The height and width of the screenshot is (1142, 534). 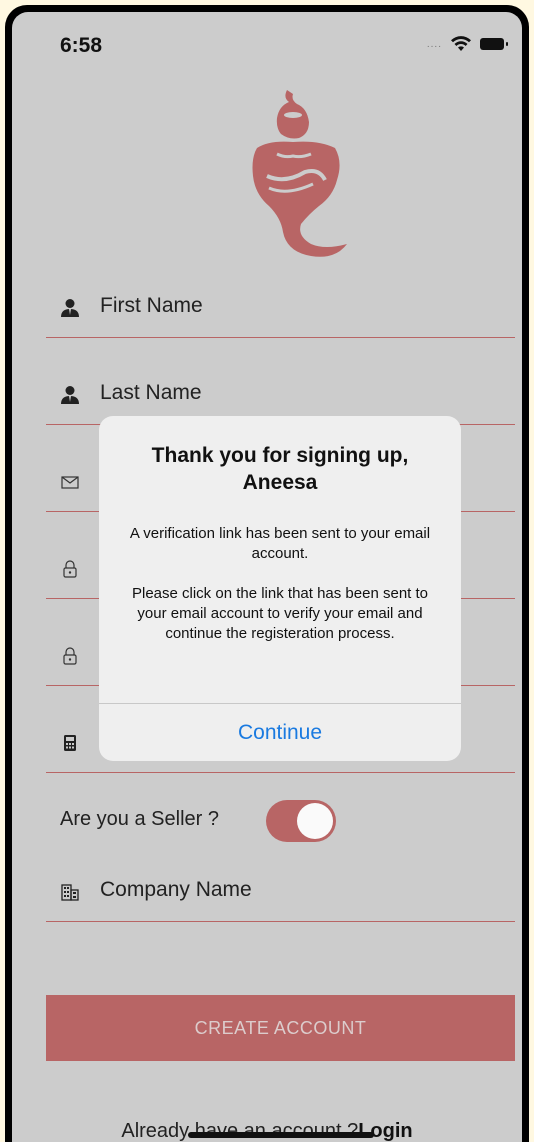 I want to click on status-time: 6:58, so click(x=81, y=45).